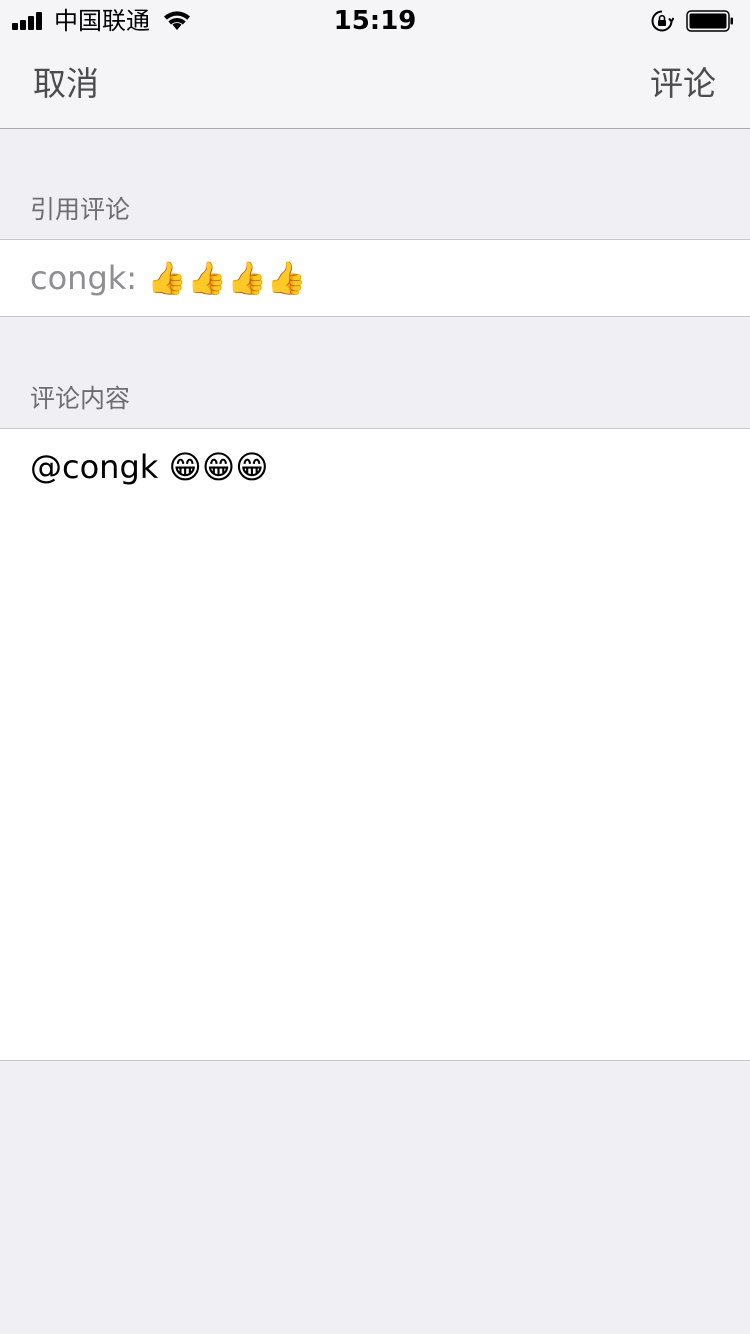 The width and height of the screenshot is (750, 1334). Describe the element at coordinates (683, 84) in the screenshot. I see `submit-comment-button: 评论` at that location.